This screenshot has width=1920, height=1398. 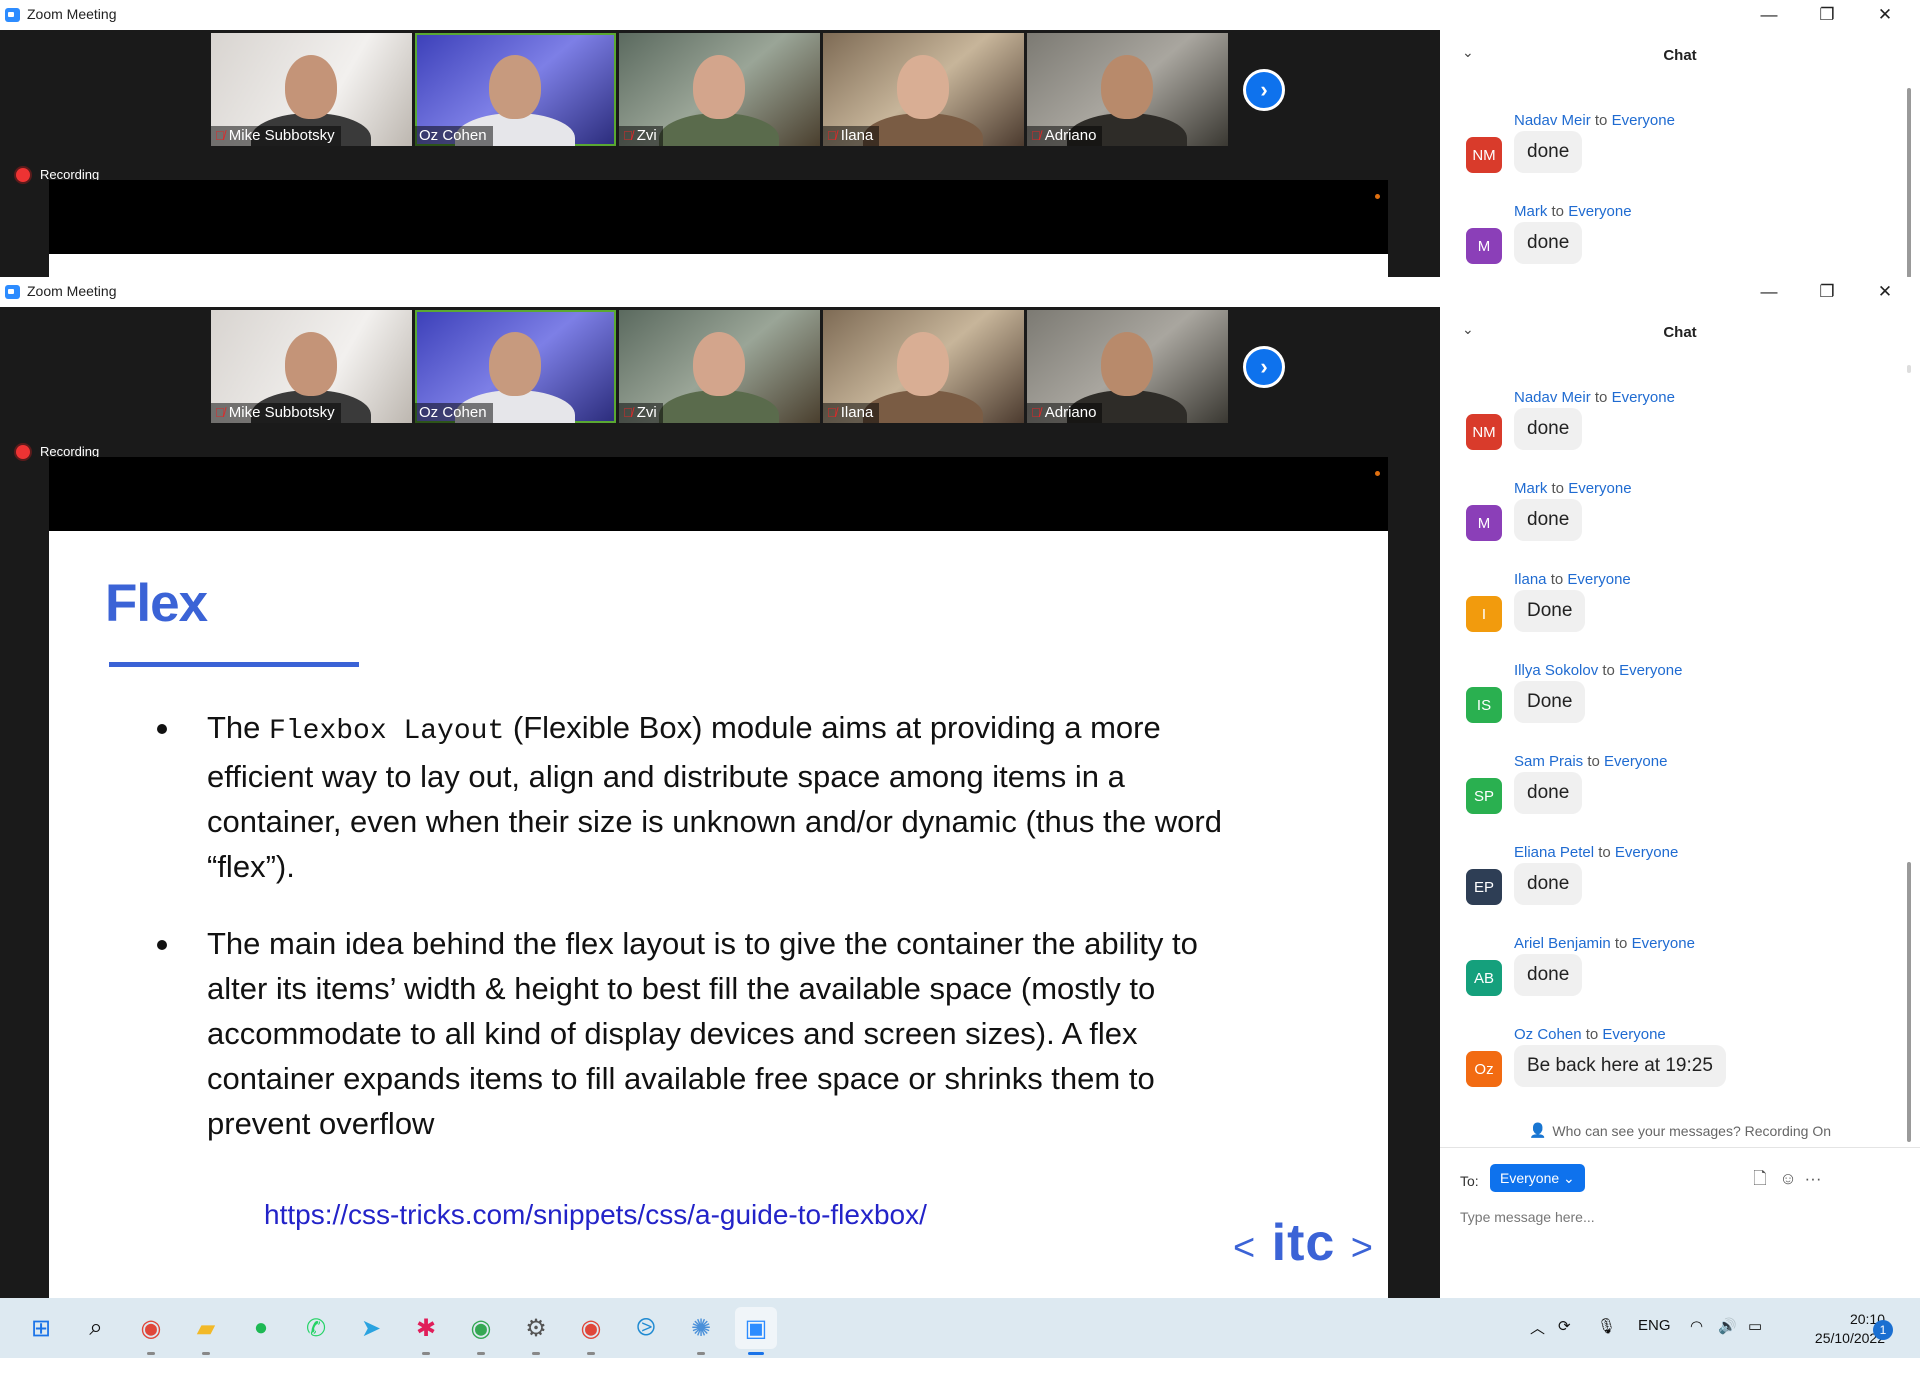 I want to click on network-tool-icon: ✺, so click(x=701, y=1331).